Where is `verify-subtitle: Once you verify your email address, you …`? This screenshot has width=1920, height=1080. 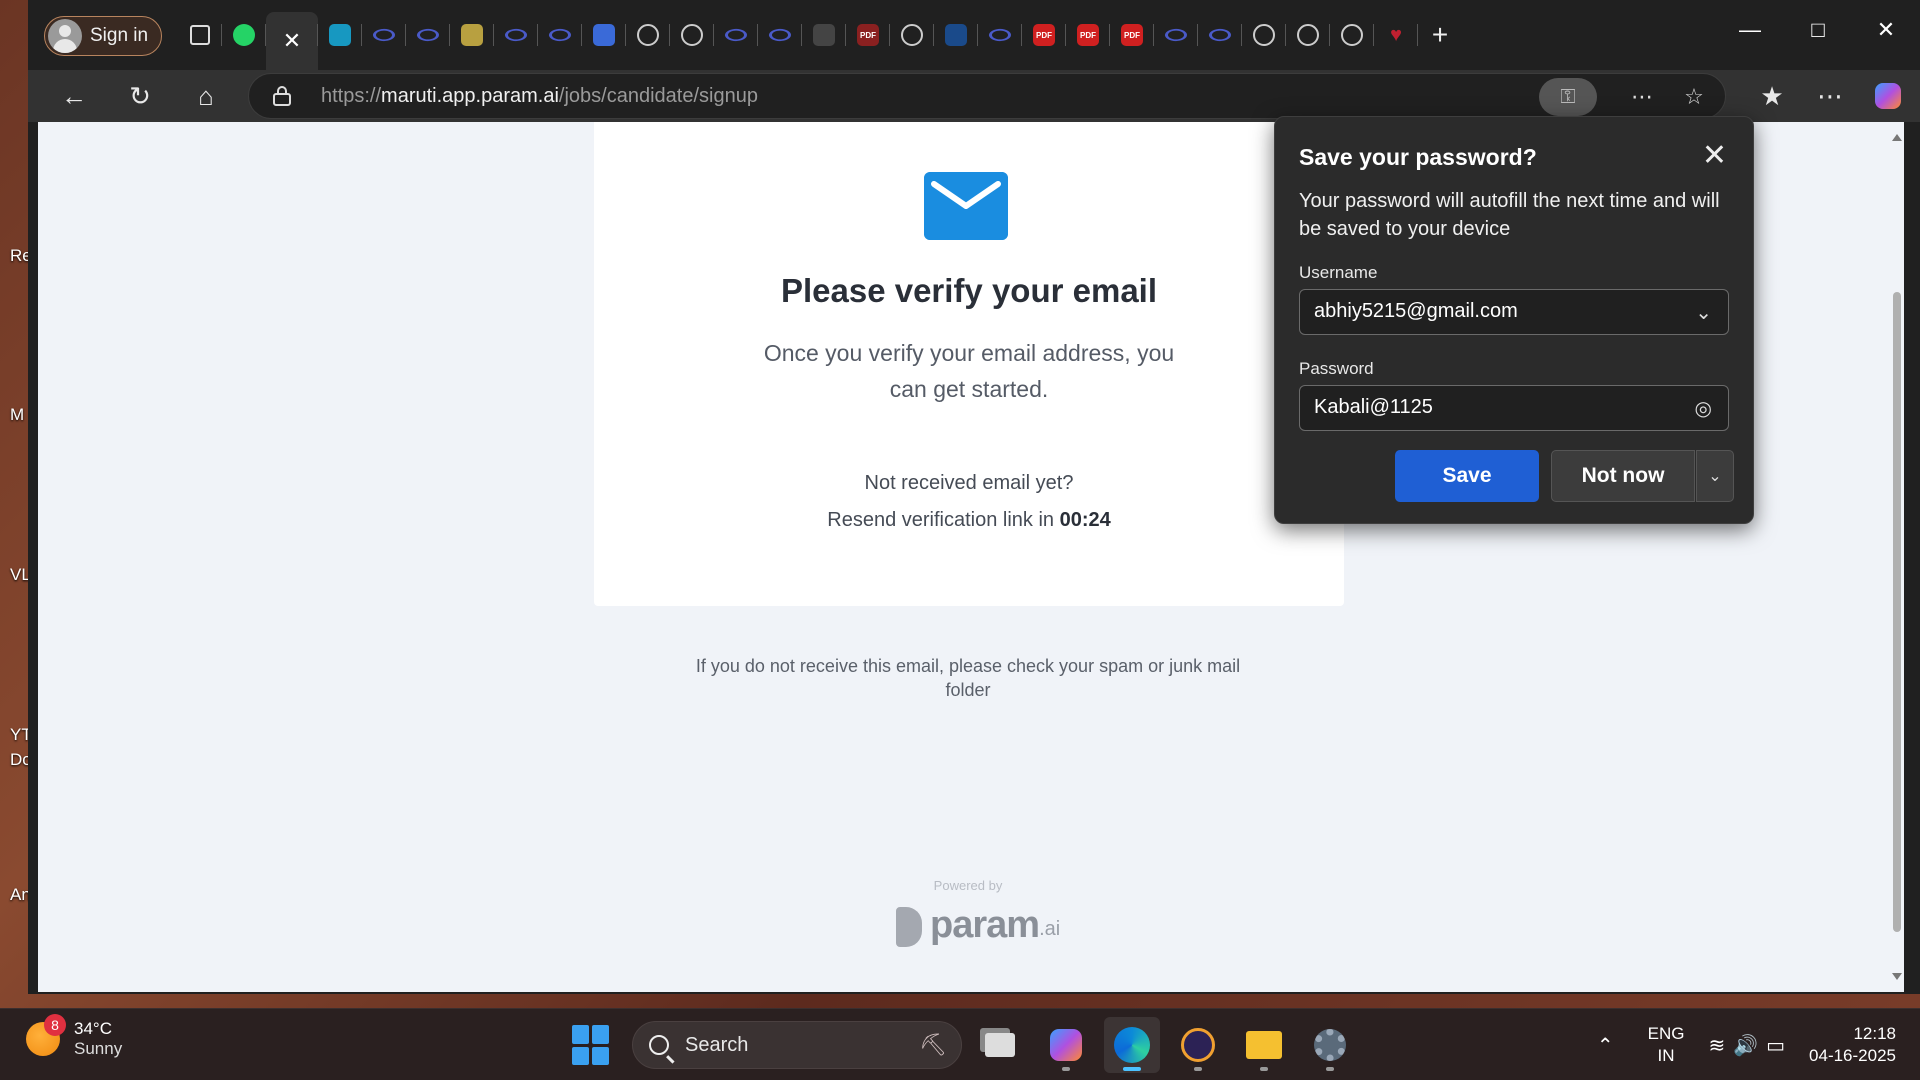 verify-subtitle: Once you verify your email address, you … is located at coordinates (969, 371).